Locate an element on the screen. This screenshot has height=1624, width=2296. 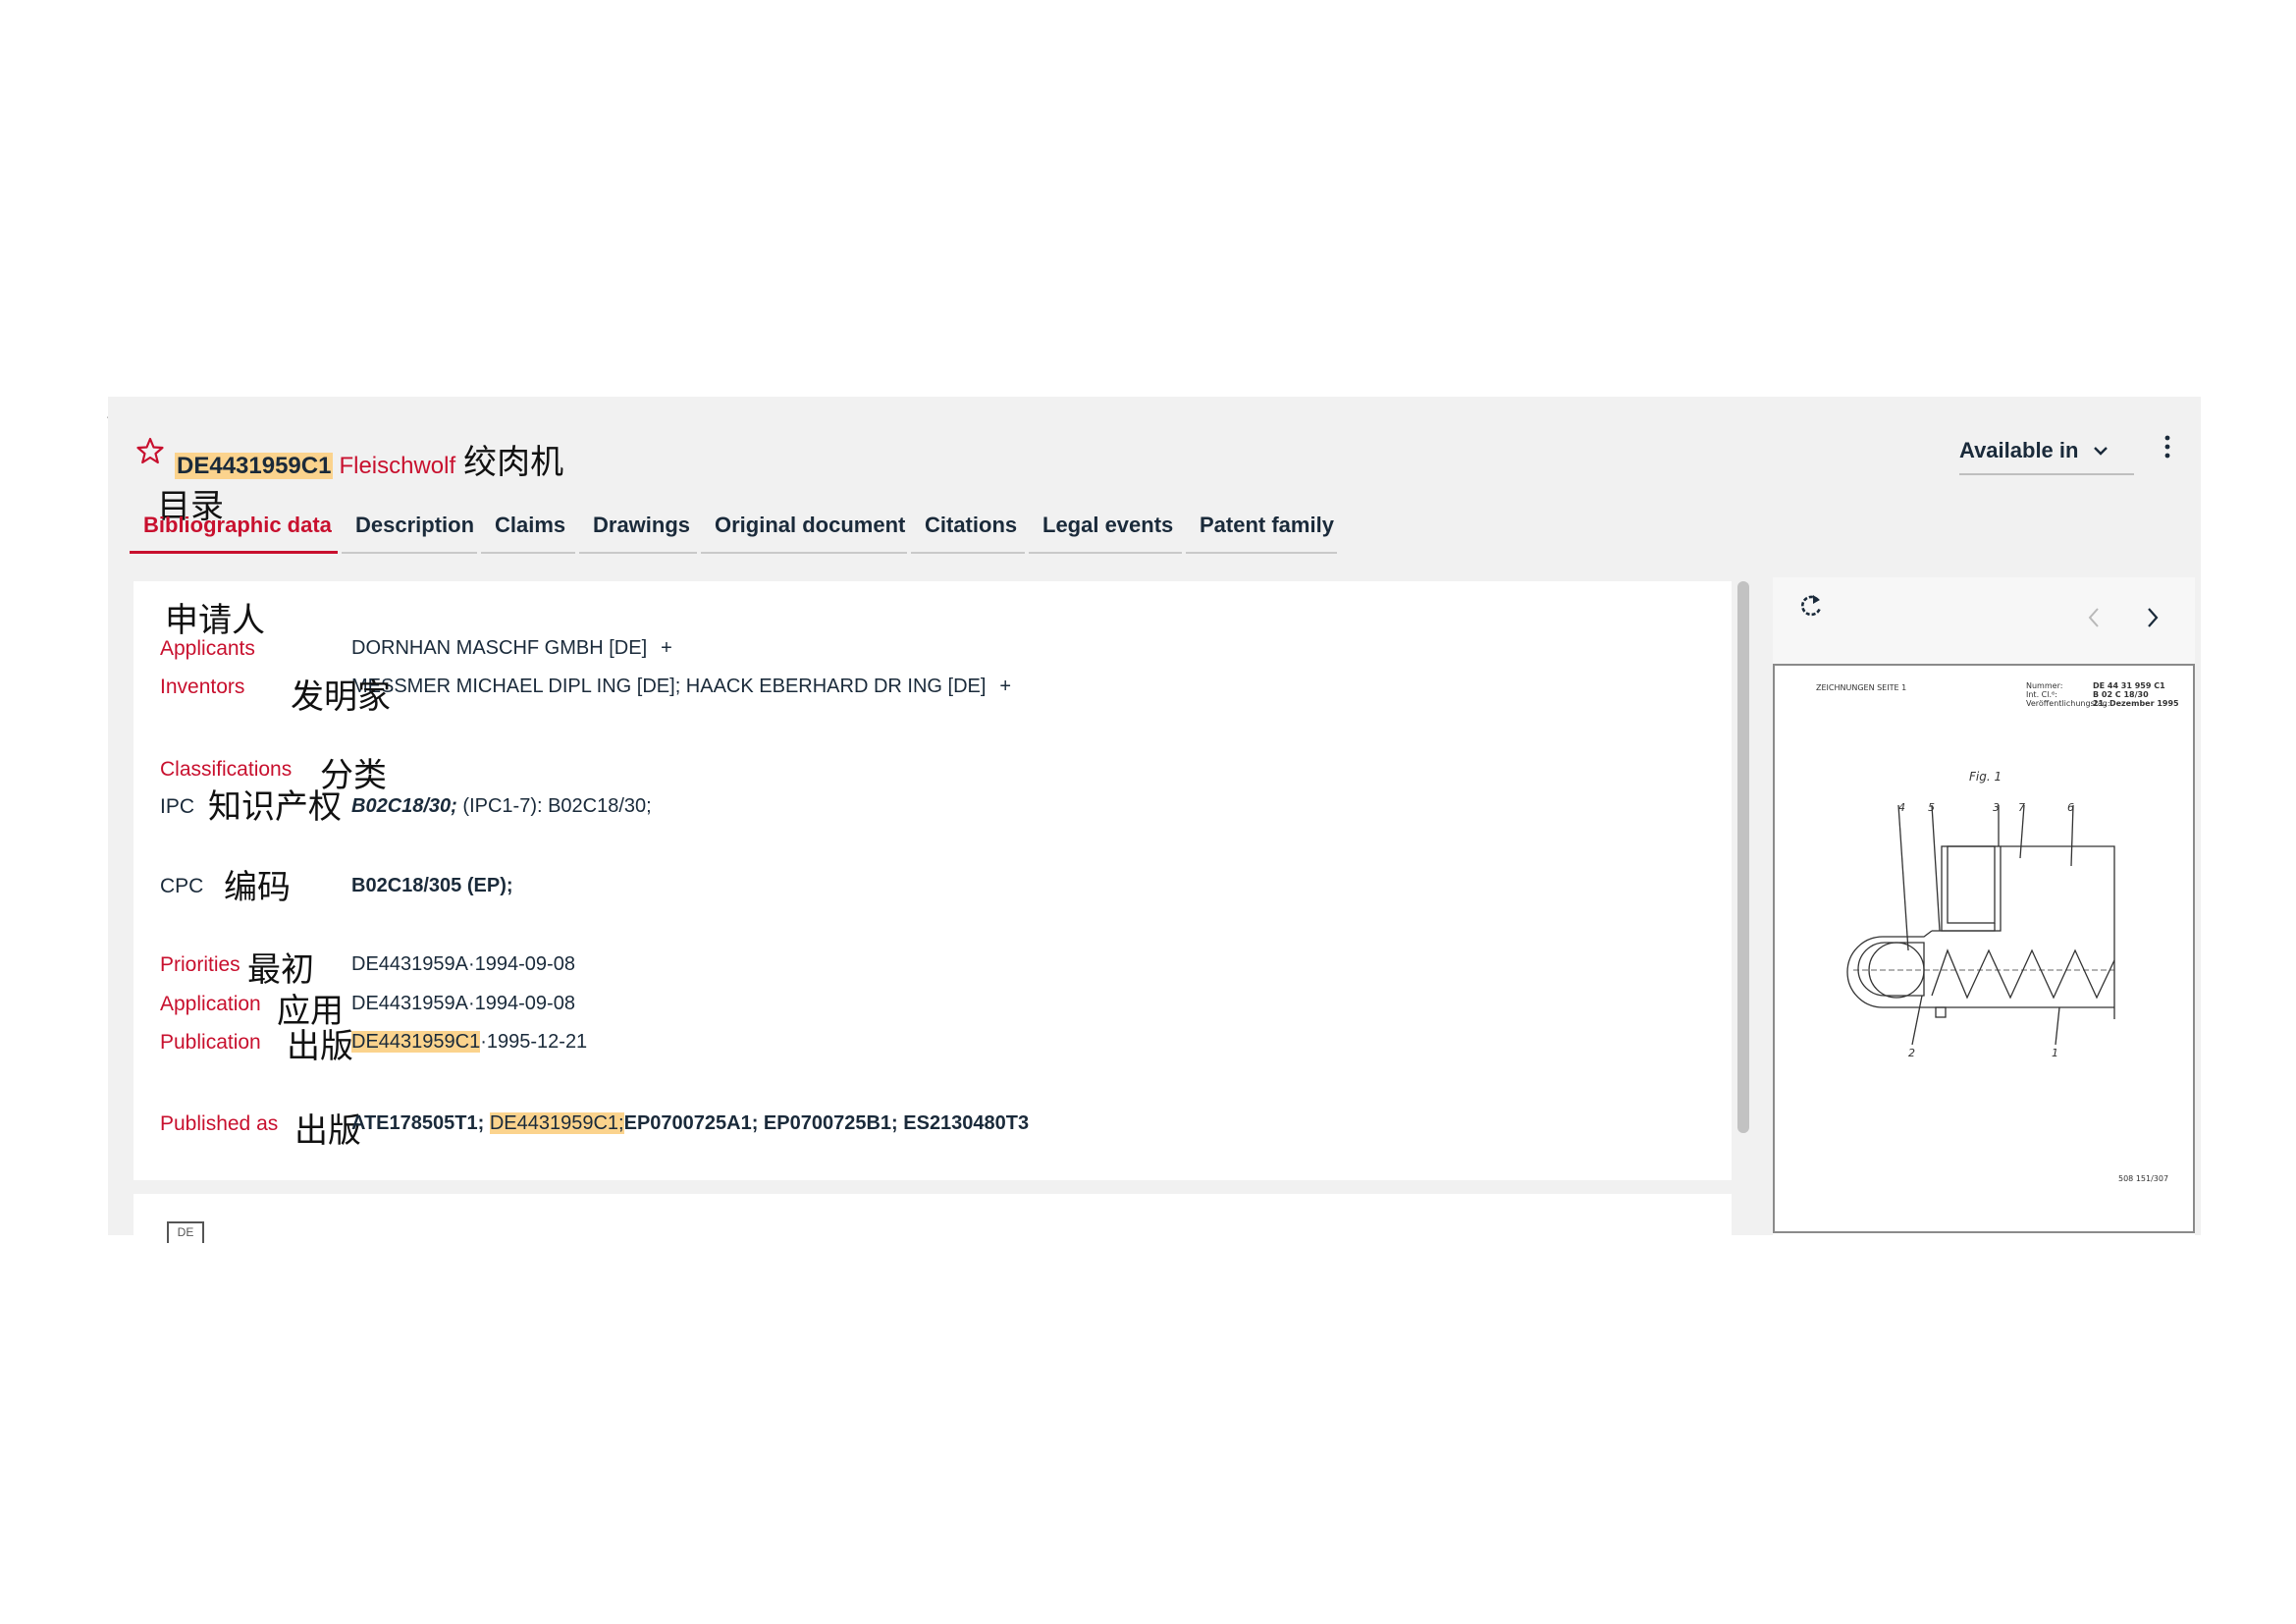
inventors-translation: 发明家 is located at coordinates (341, 697).